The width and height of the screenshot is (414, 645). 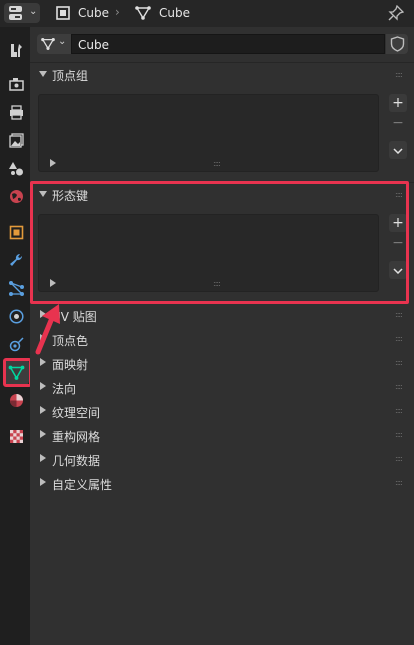 What do you see at coordinates (82, 485) in the screenshot?
I see `panel-label: 自定义属性` at bounding box center [82, 485].